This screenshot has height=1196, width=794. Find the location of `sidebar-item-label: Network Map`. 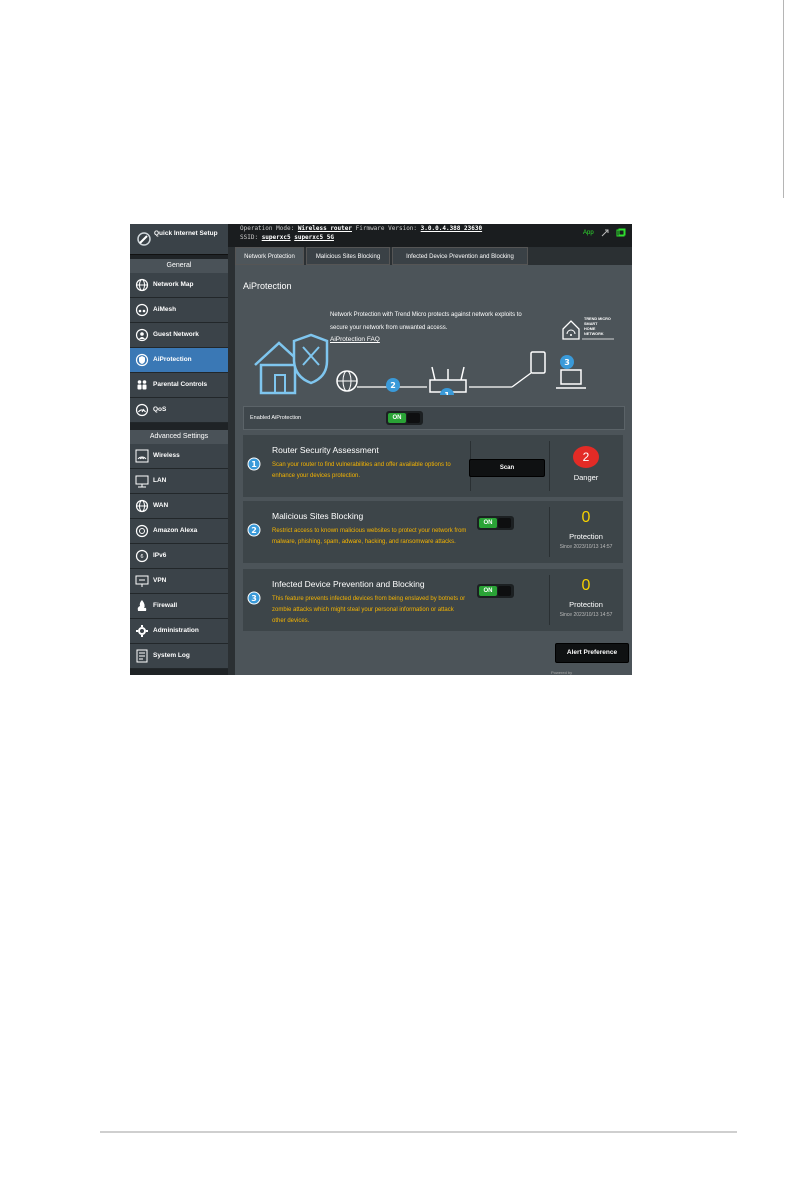

sidebar-item-label: Network Map is located at coordinates (173, 284).